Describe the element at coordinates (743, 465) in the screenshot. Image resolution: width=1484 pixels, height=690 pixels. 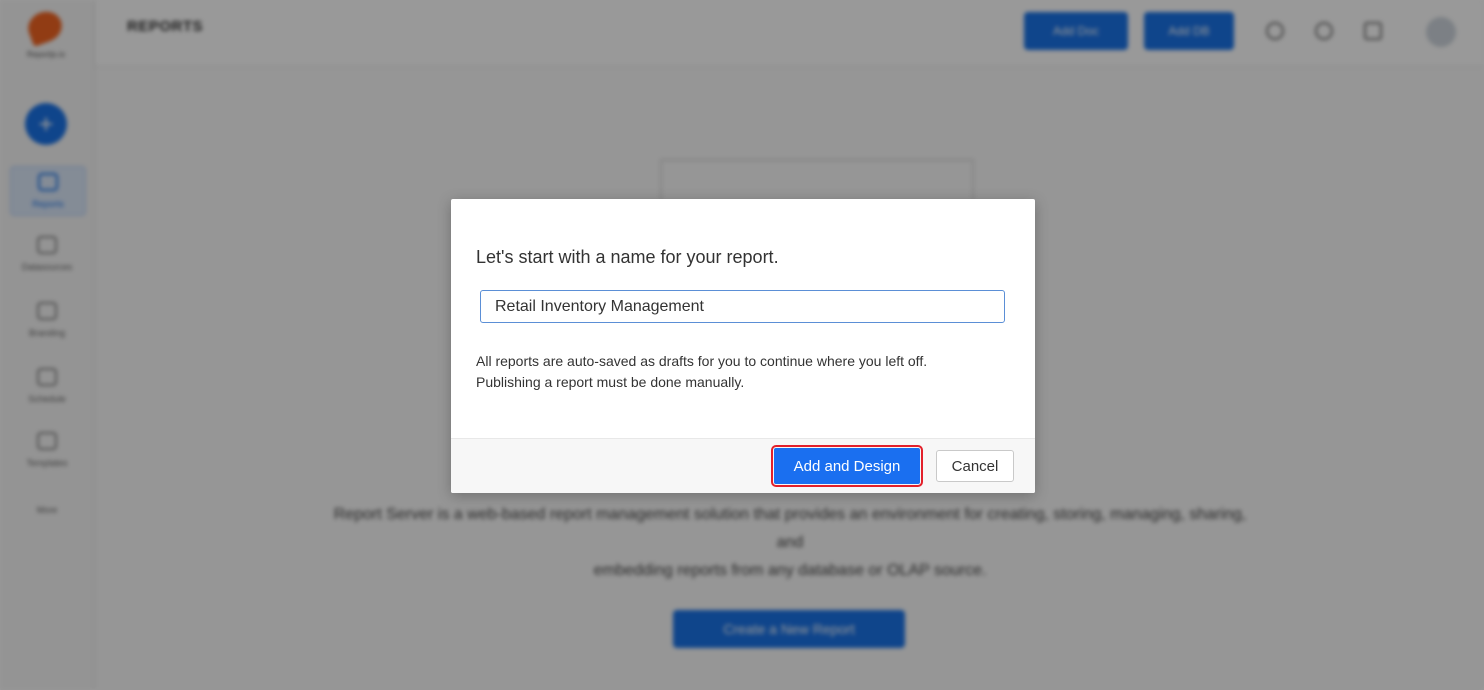
I see `dialog-footer: Add and Design Cancel` at that location.